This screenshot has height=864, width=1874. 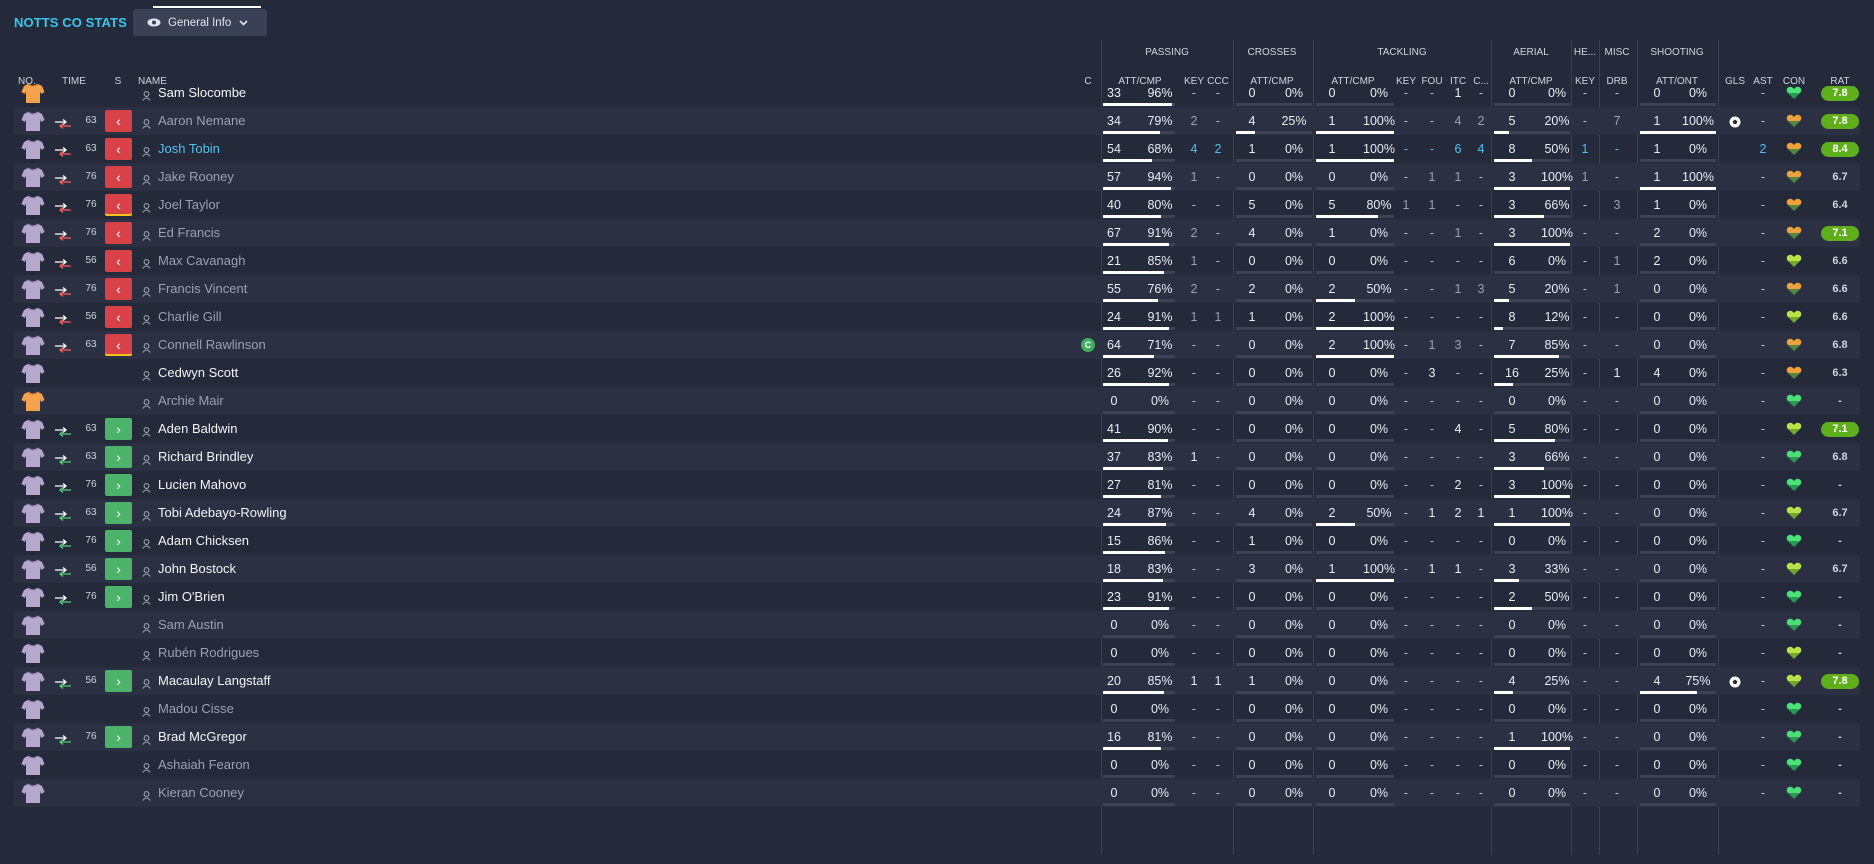 I want to click on player-name: Adam Chicksen, so click(x=203, y=541).